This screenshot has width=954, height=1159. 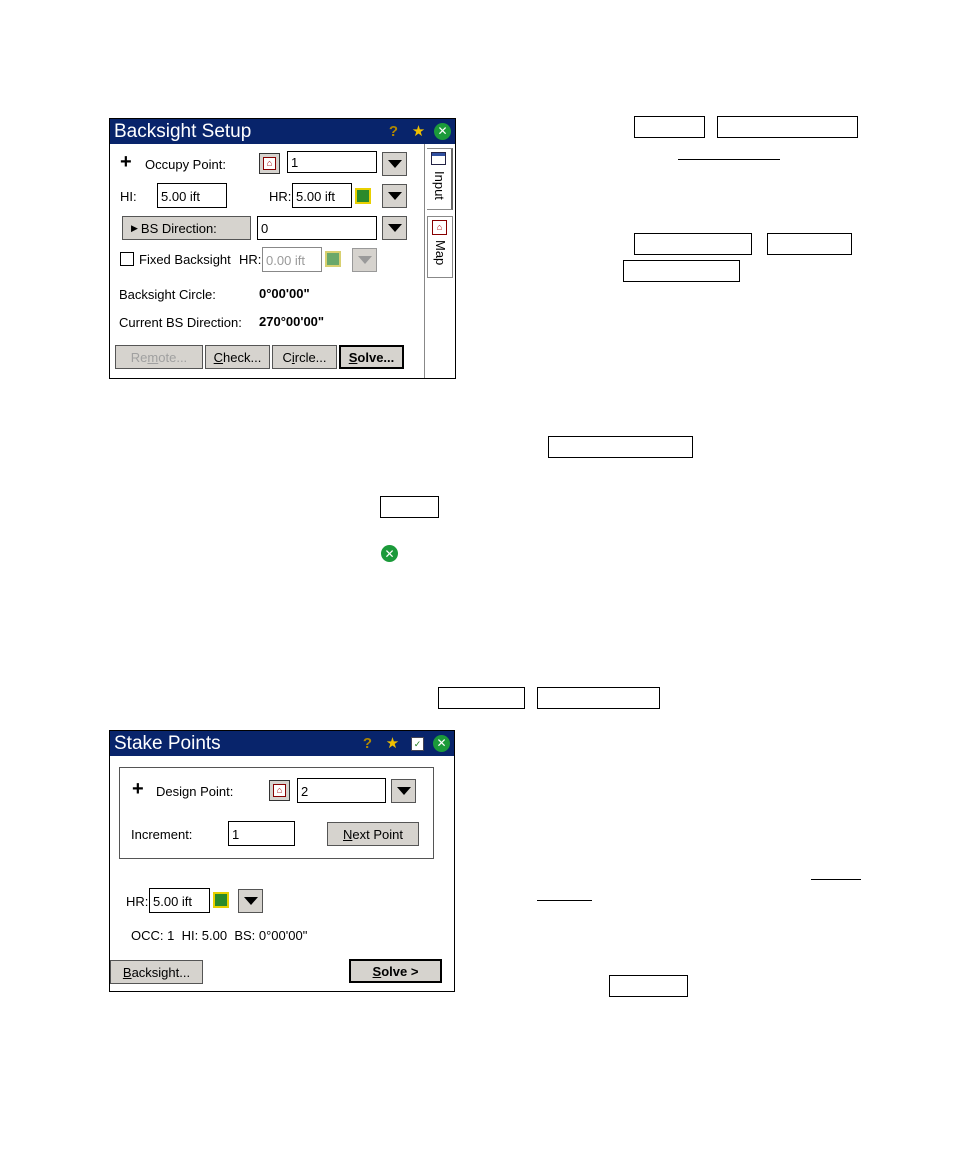 I want to click on occupy-point-dropdown, so click(x=394, y=164).